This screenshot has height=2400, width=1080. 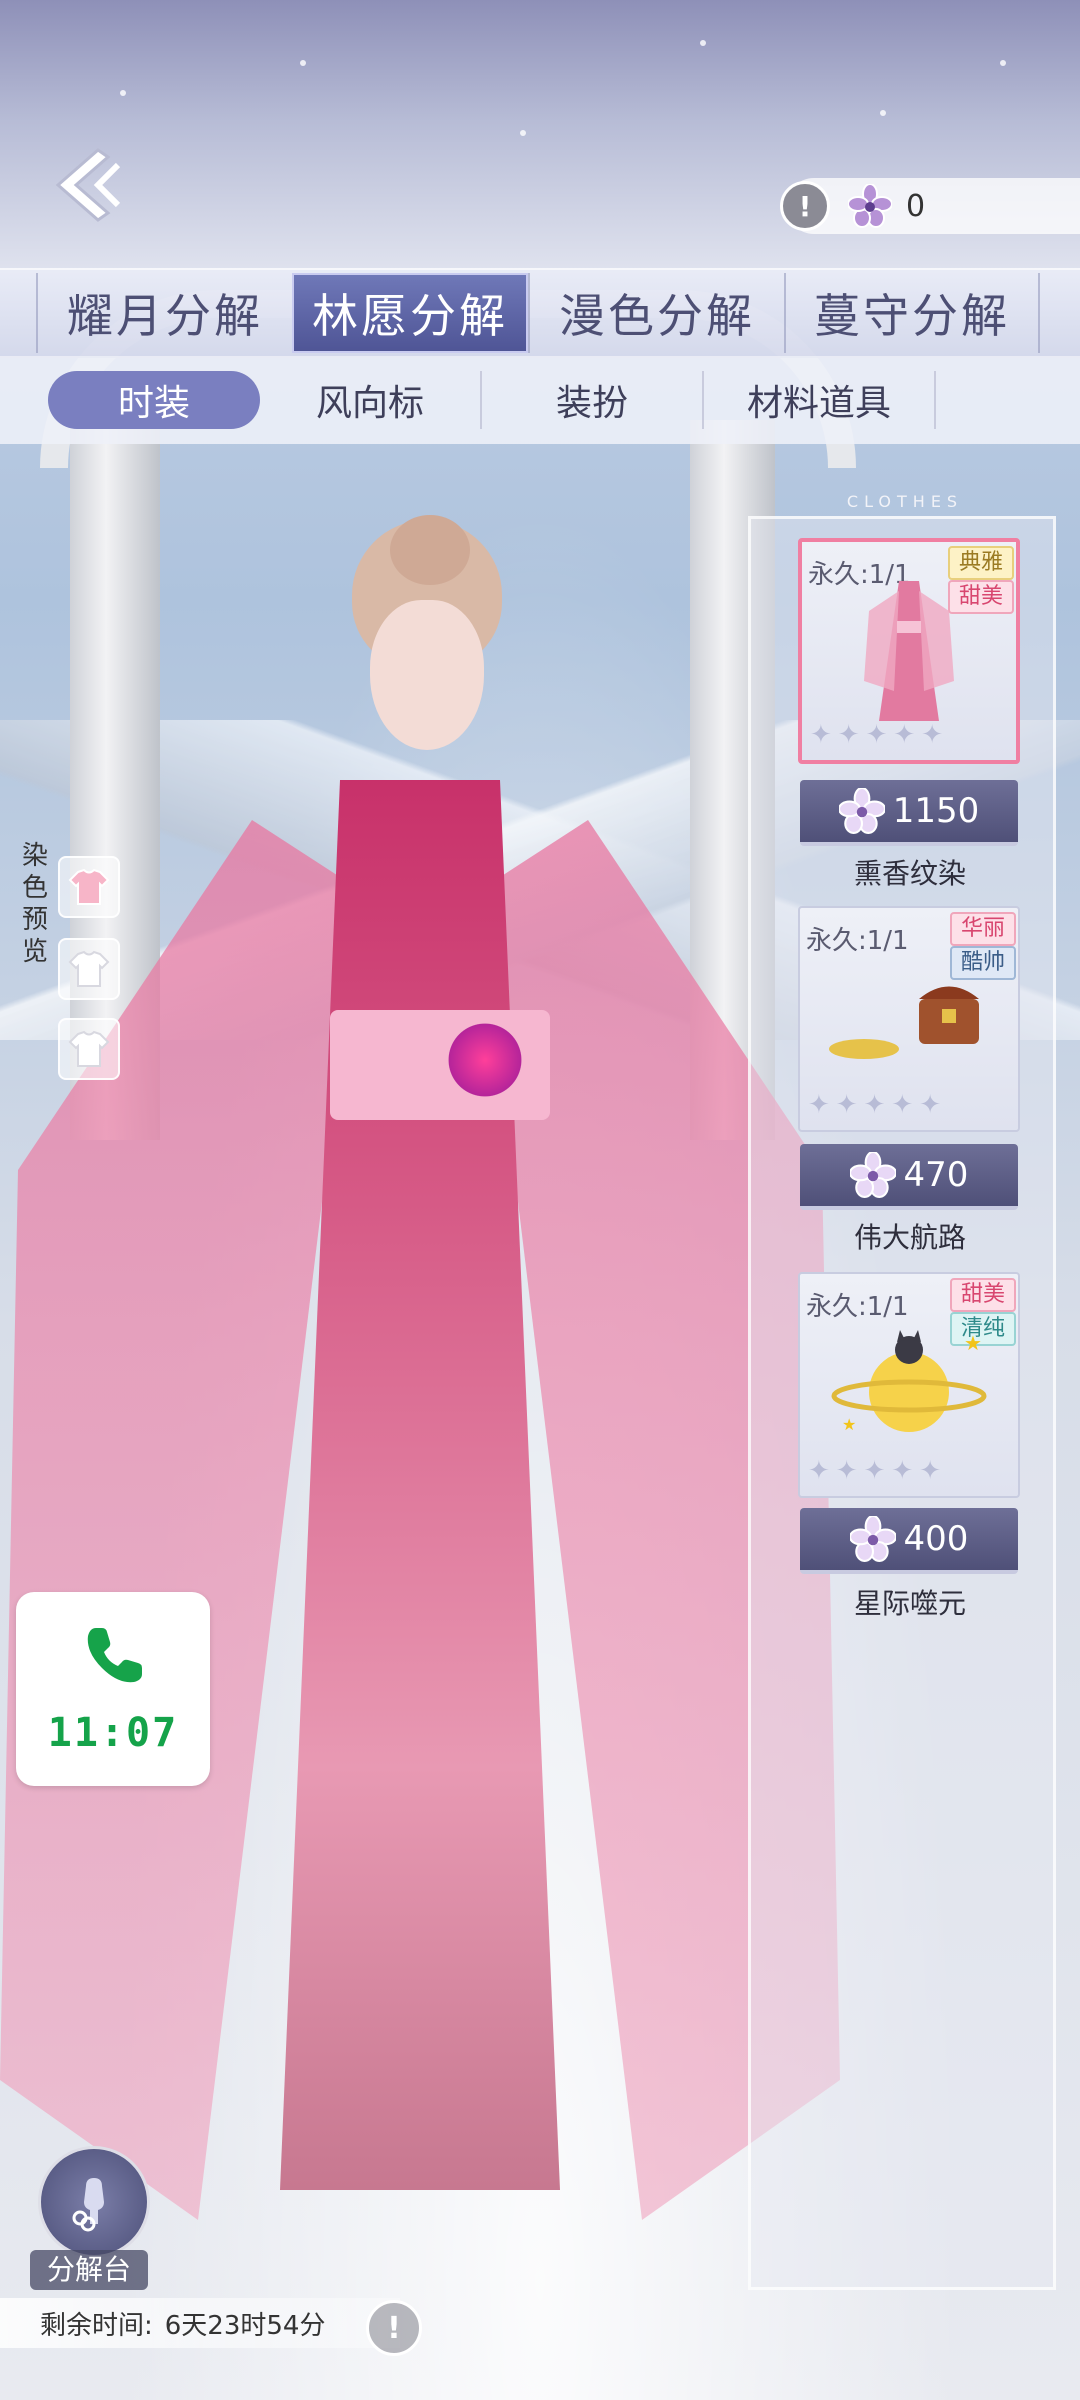 I want to click on main-tabs: 耀月分解 林愿分解 漫色分解 蔓守分解, so click(x=540, y=313).